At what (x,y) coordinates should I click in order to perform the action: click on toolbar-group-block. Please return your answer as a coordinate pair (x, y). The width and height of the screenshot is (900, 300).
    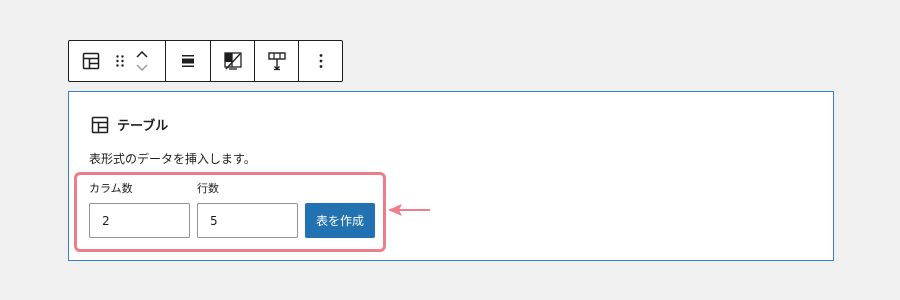
    Looking at the image, I should click on (117, 61).